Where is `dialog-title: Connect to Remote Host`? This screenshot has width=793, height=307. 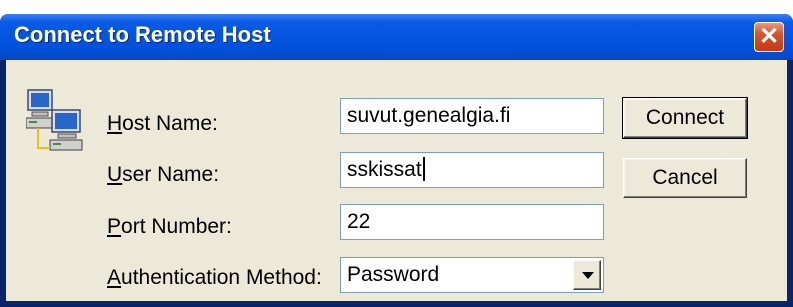 dialog-title: Connect to Remote Host is located at coordinates (142, 34).